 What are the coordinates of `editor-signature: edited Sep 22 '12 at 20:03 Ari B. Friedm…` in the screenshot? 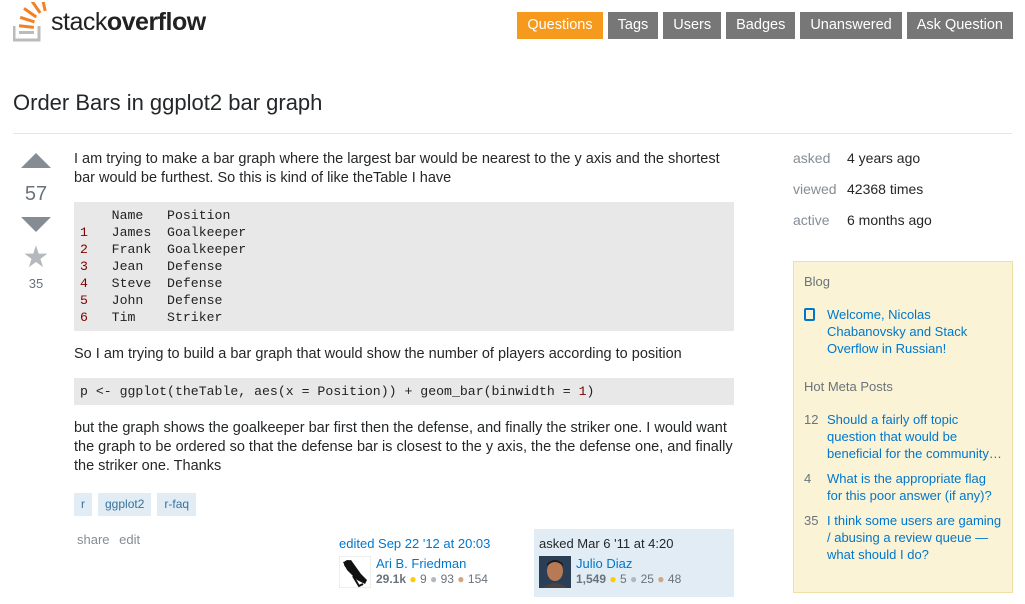 It's located at (434, 566).